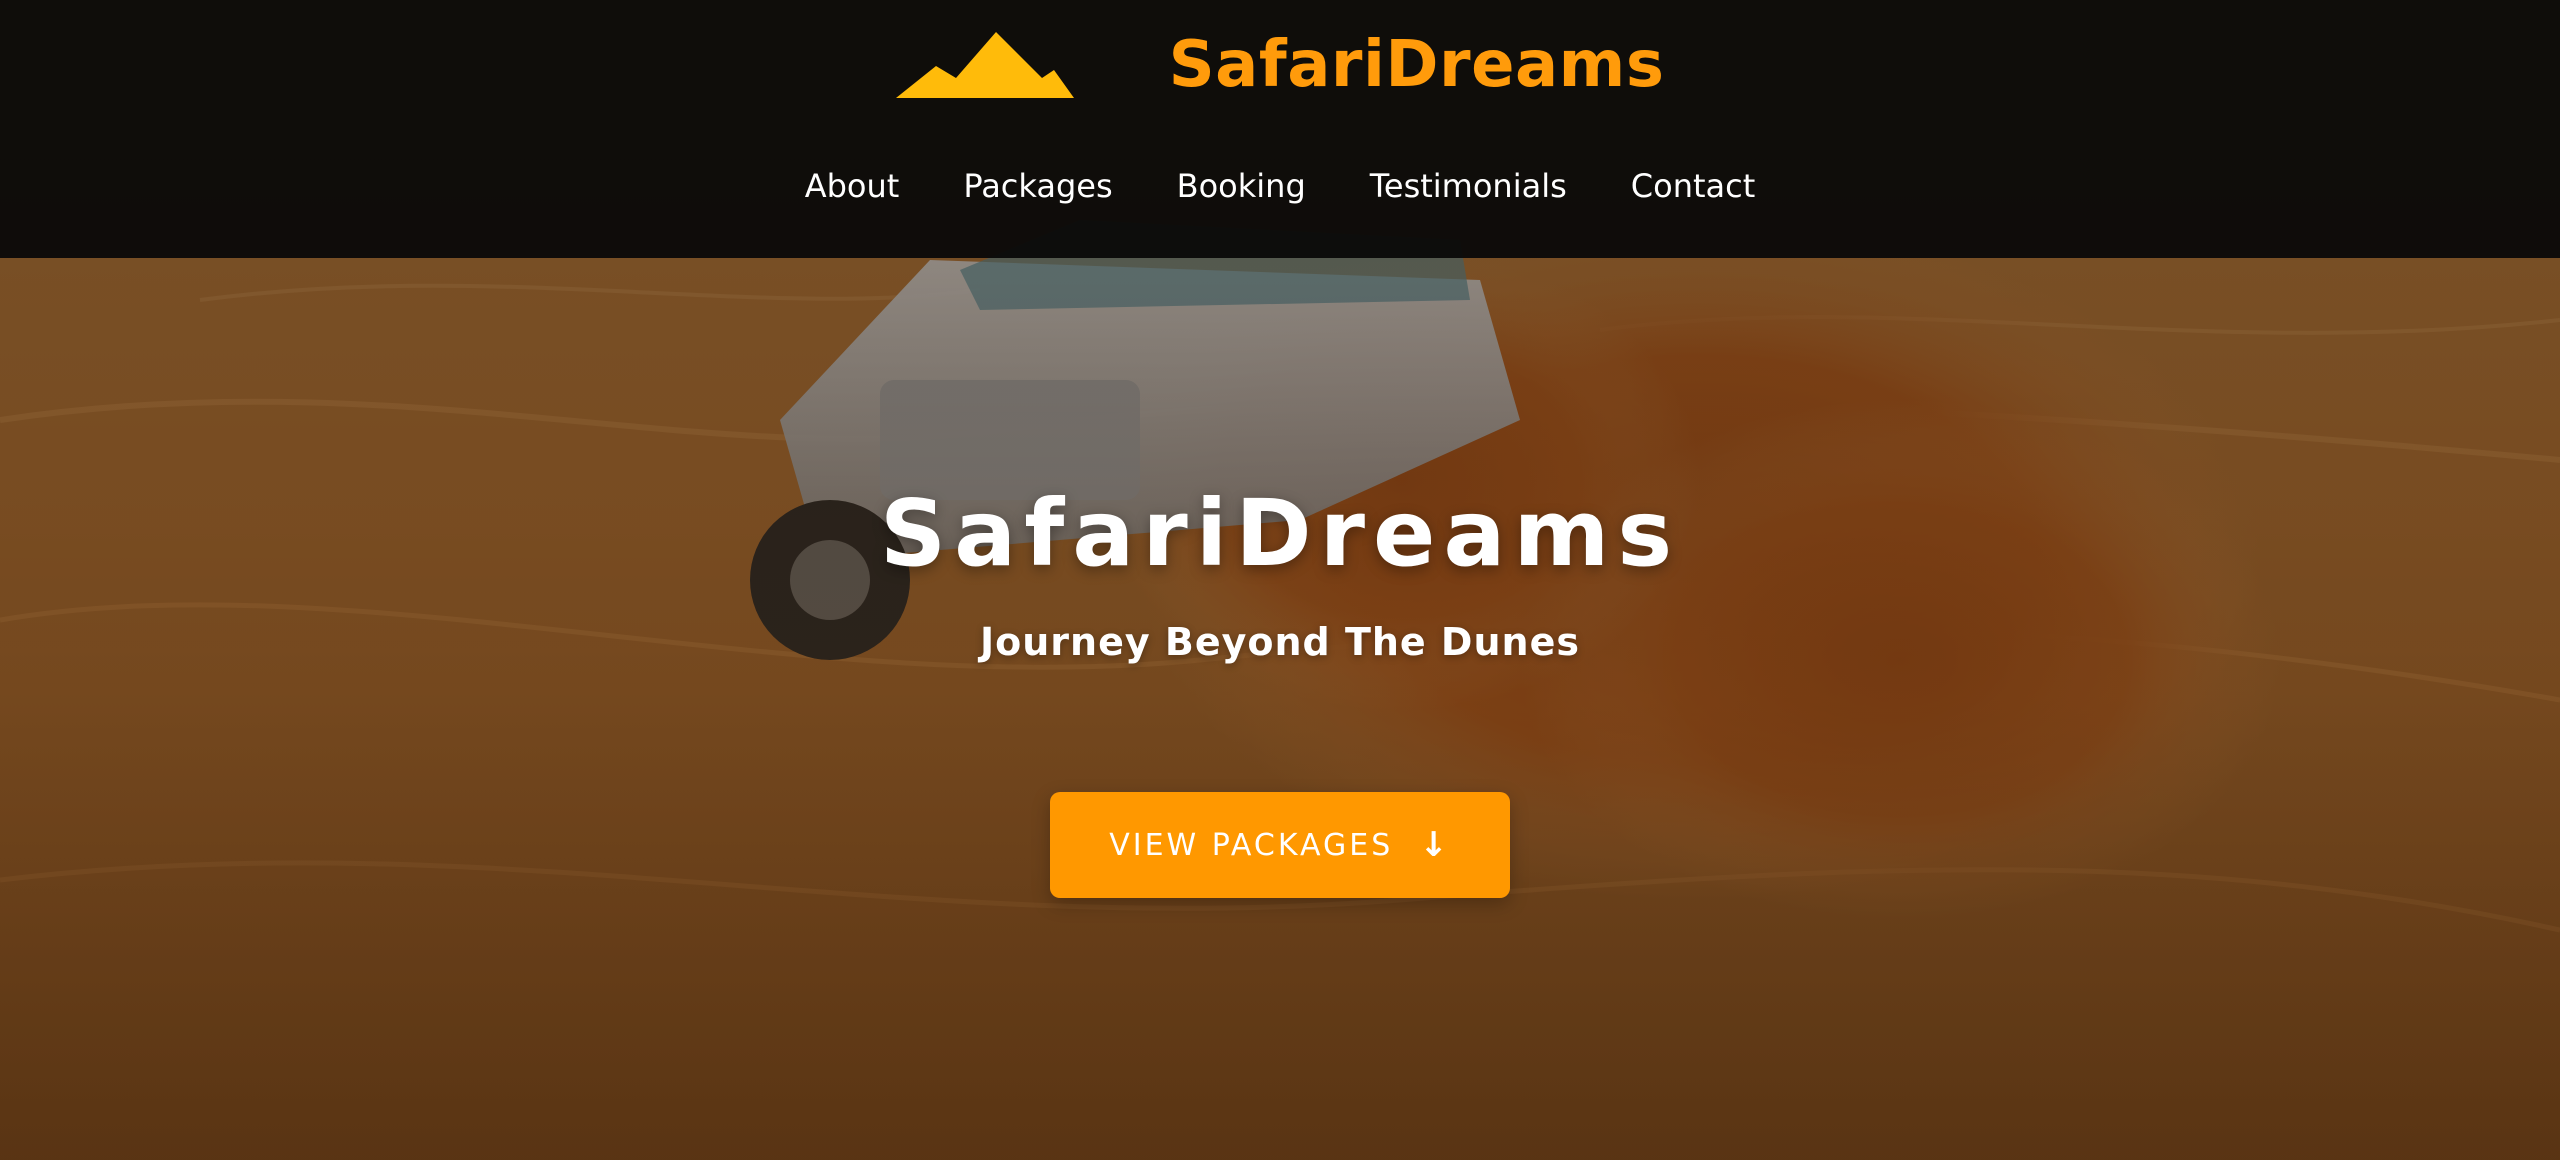 This screenshot has height=1160, width=2560. I want to click on arrow-down-icon: ↓, so click(1435, 845).